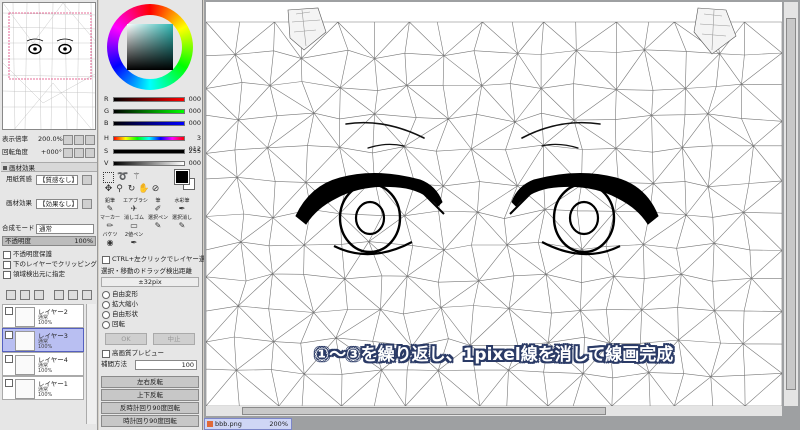 The height and width of the screenshot is (430, 800). Describe the element at coordinates (50, 152) in the screenshot. I see `rotate-value: +000°` at that location.